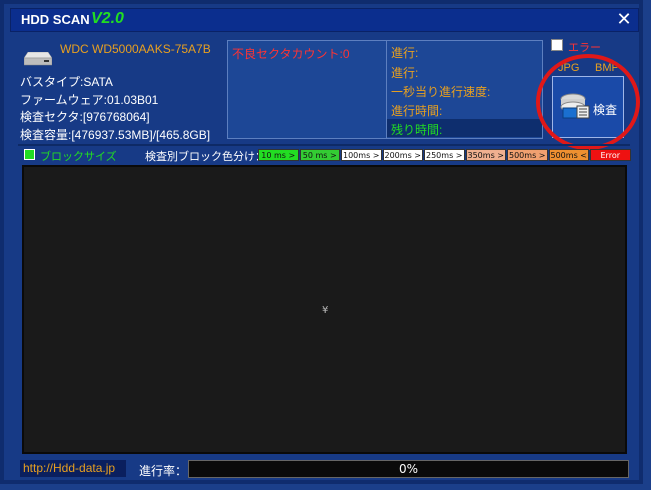  I want to click on remaining-row: 残り時間:, so click(464, 128).